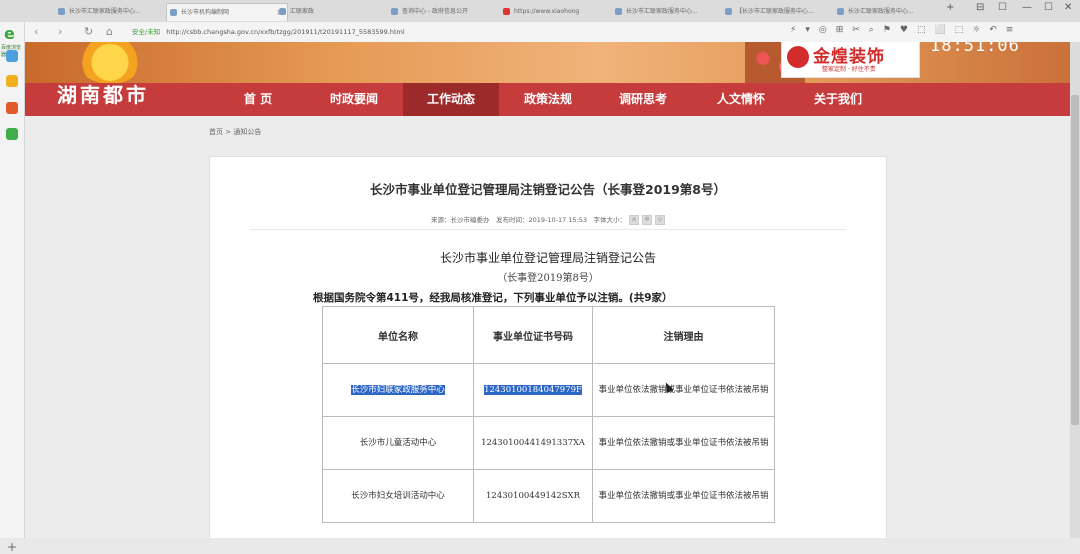 Image resolution: width=1080 pixels, height=554 pixels. Describe the element at coordinates (561, 11) in the screenshot. I see `browser-tab: https://www.xiaohong` at that location.